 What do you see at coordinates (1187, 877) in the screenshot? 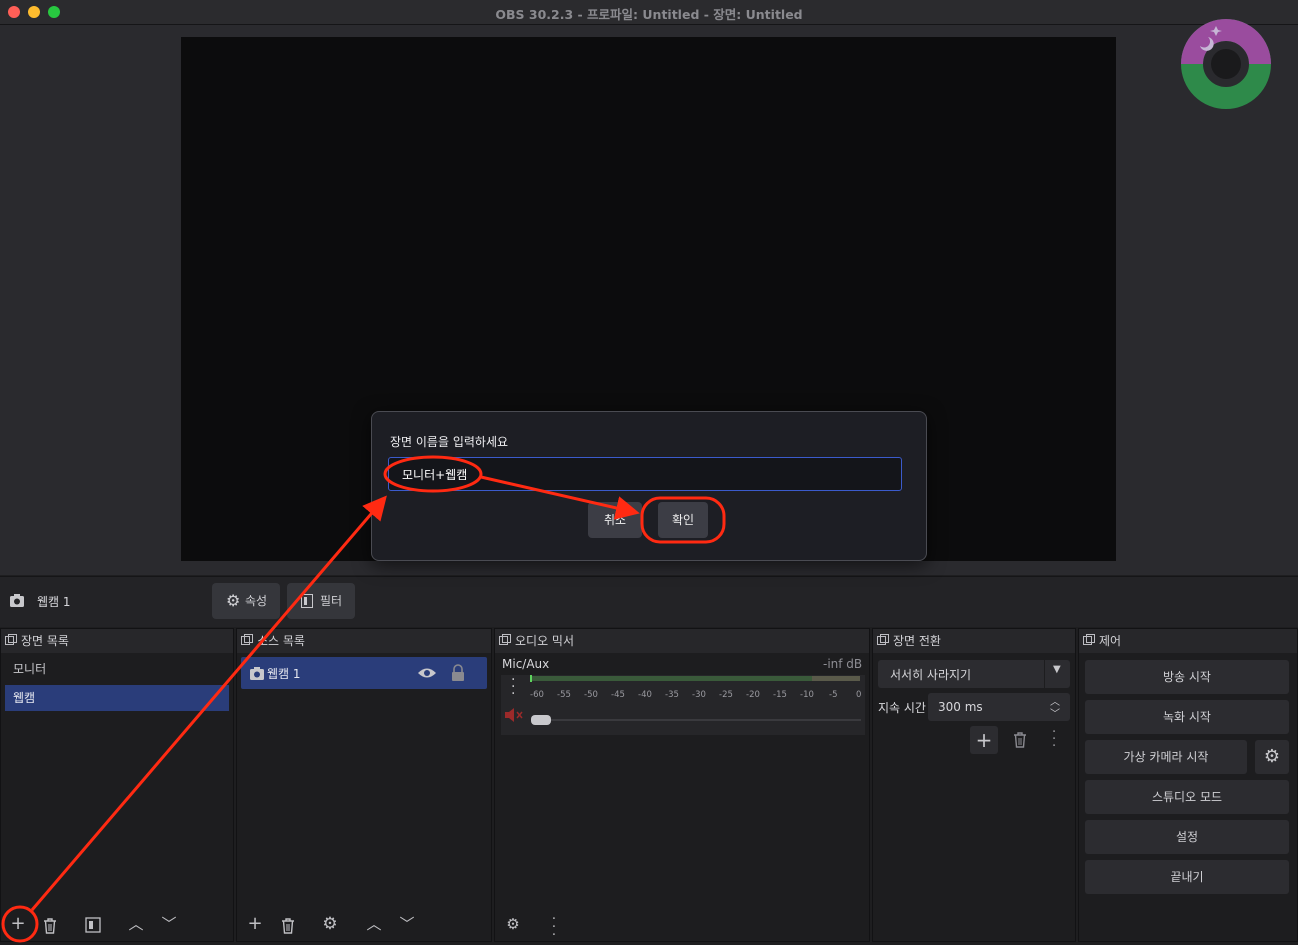
I see `exit-button: 끝내기` at bounding box center [1187, 877].